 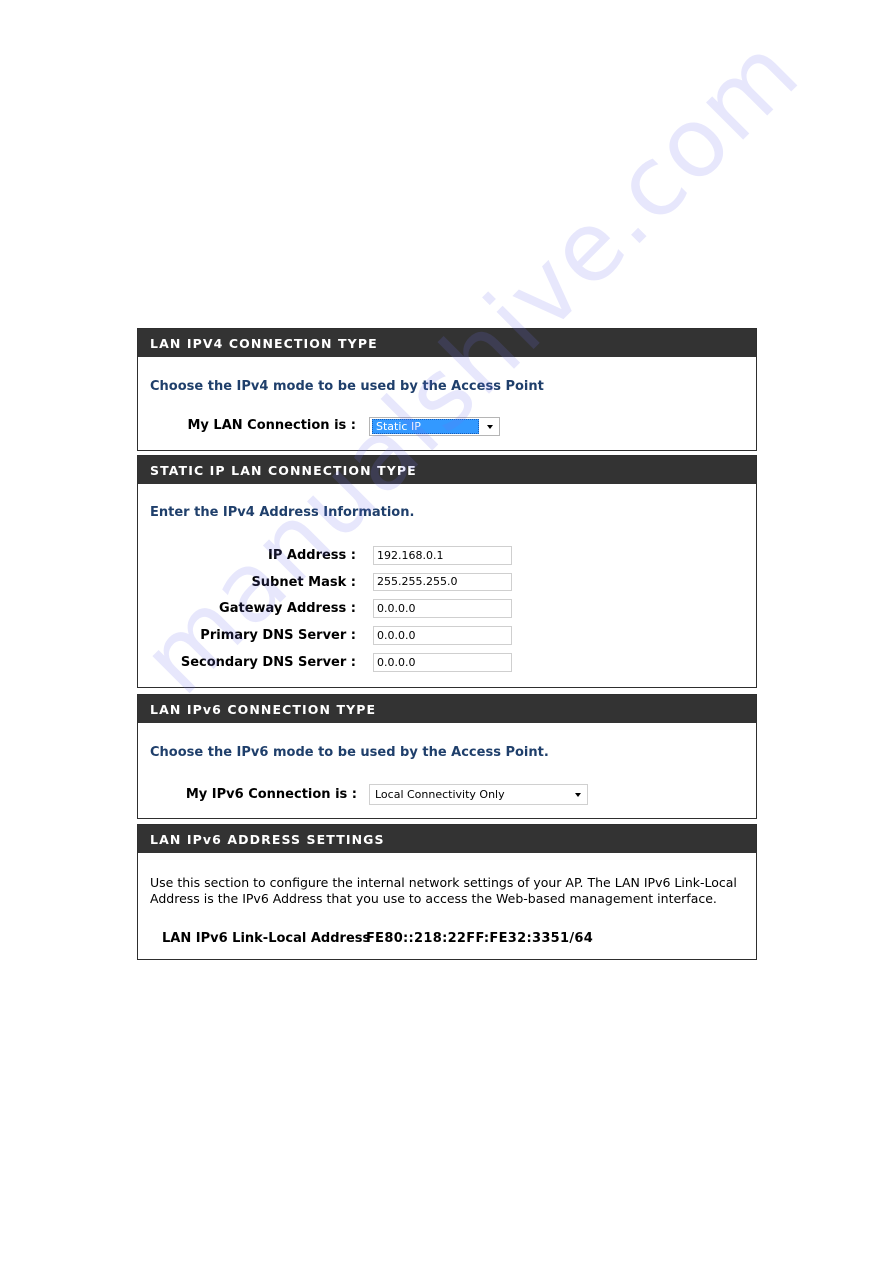 I want to click on subnet-mask-label: Subnet Mask :, so click(x=303, y=582).